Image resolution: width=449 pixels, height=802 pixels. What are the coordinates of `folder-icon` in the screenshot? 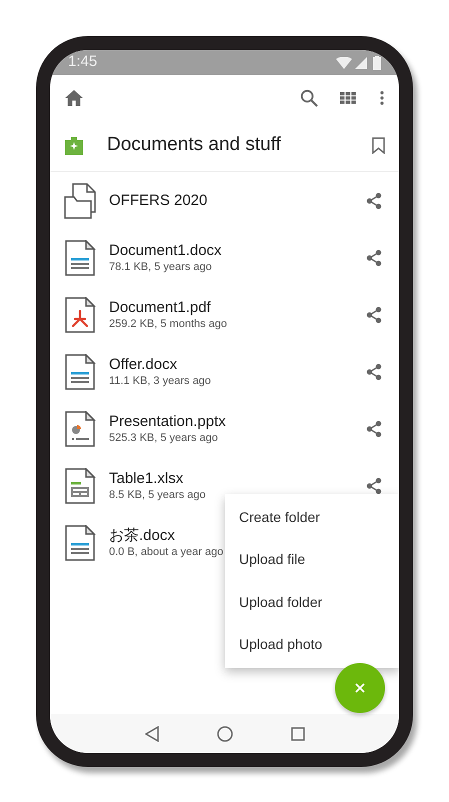 It's located at (80, 200).